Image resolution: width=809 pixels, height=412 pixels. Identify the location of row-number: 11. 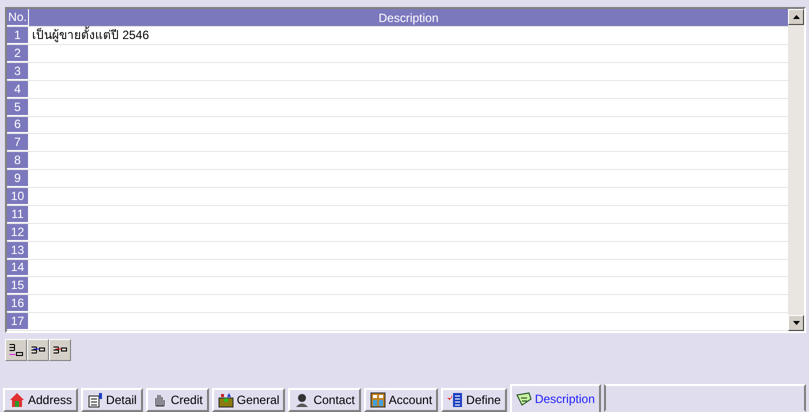
(18, 214).